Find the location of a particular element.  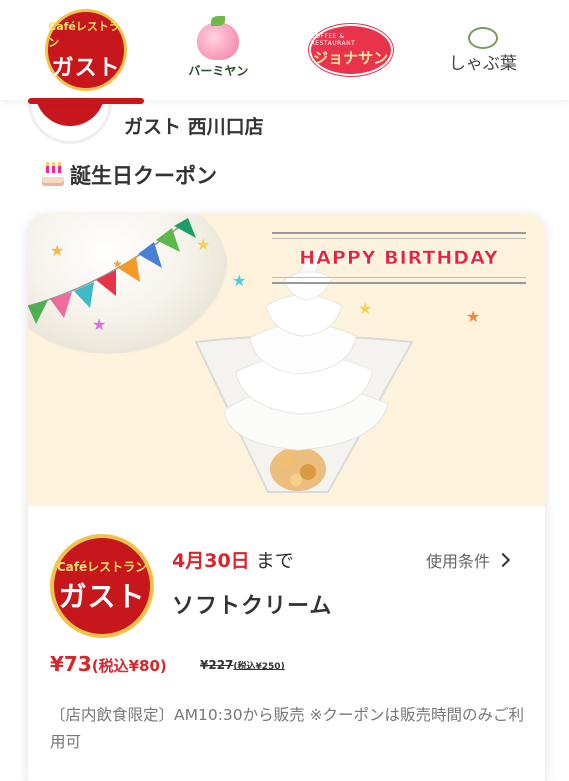

jonathan-logo-name: ジョナサン is located at coordinates (351, 57).